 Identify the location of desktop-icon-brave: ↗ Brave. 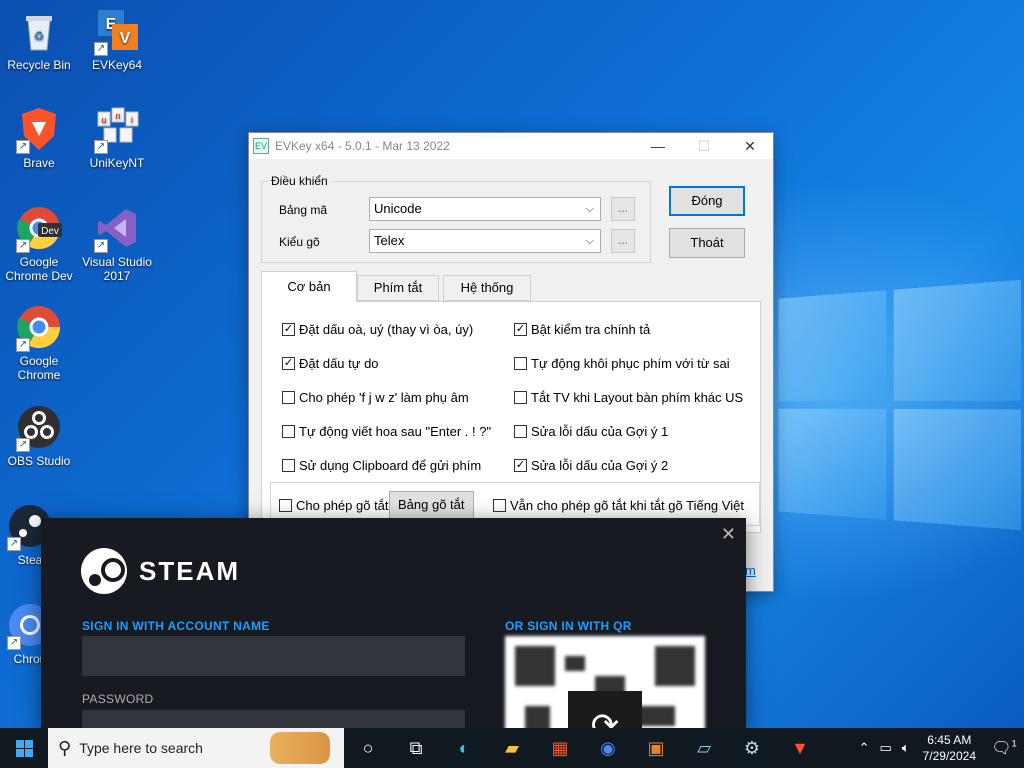
(39, 138).